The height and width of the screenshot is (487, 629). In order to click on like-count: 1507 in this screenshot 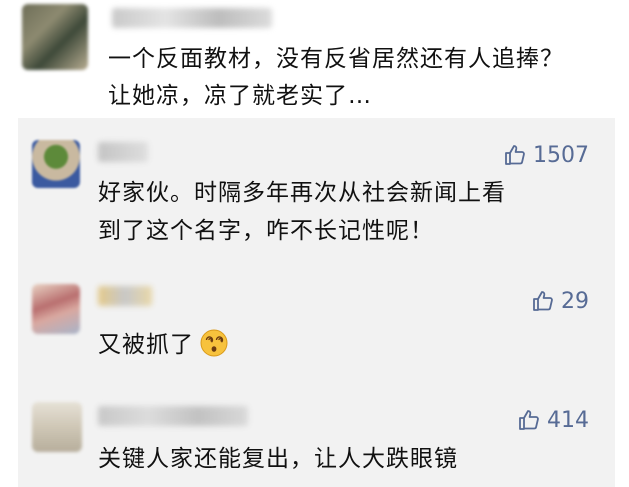, I will do `click(561, 155)`.